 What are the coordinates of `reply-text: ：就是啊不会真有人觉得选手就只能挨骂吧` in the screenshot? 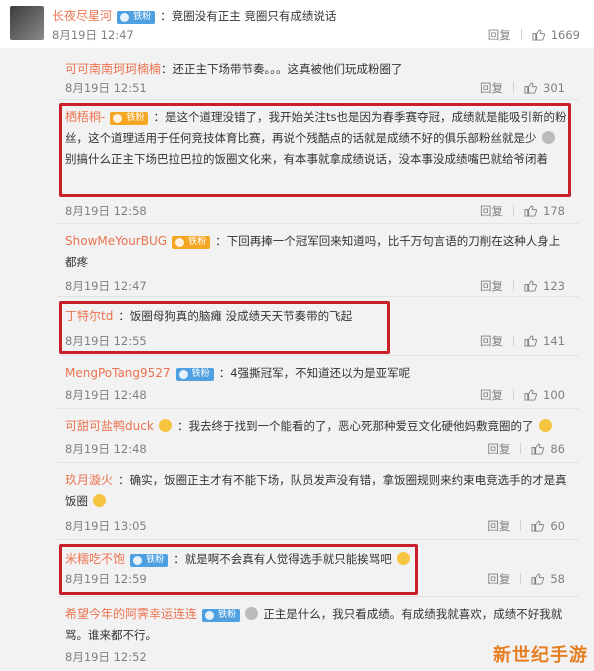 It's located at (282, 559).